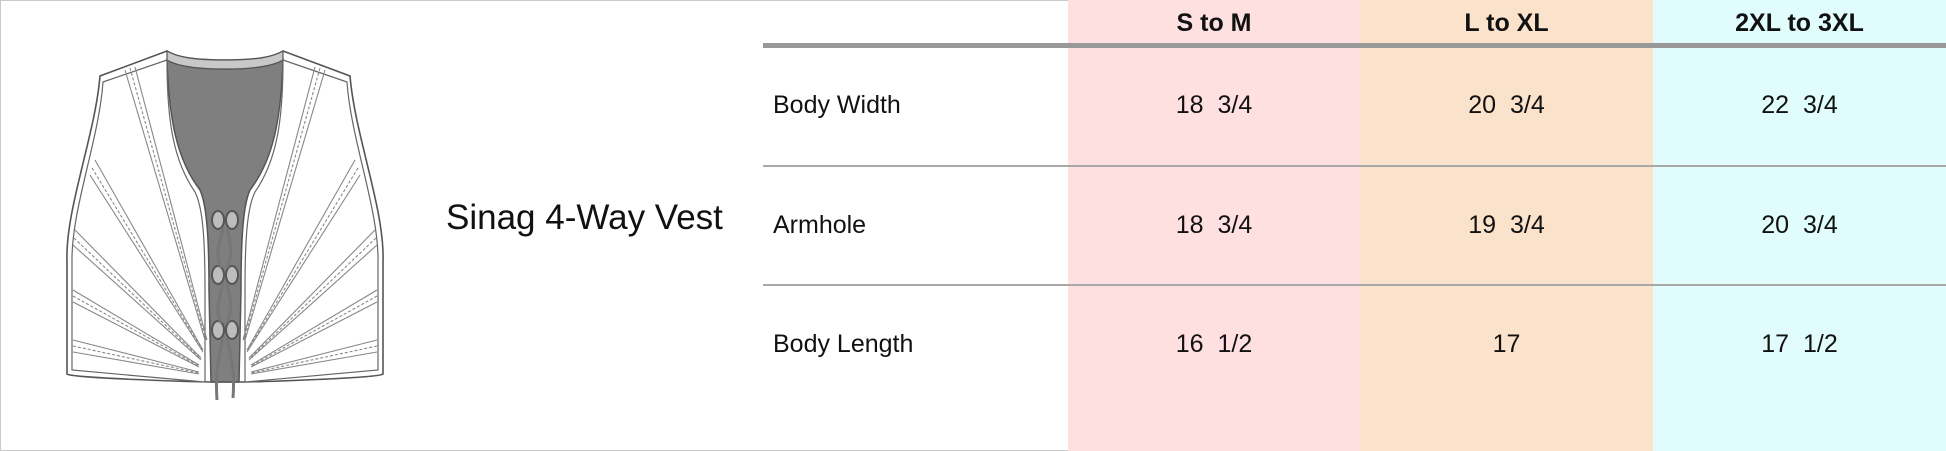 This screenshot has height=451, width=1946. What do you see at coordinates (225, 225) in the screenshot?
I see `vest-sketch-icon` at bounding box center [225, 225].